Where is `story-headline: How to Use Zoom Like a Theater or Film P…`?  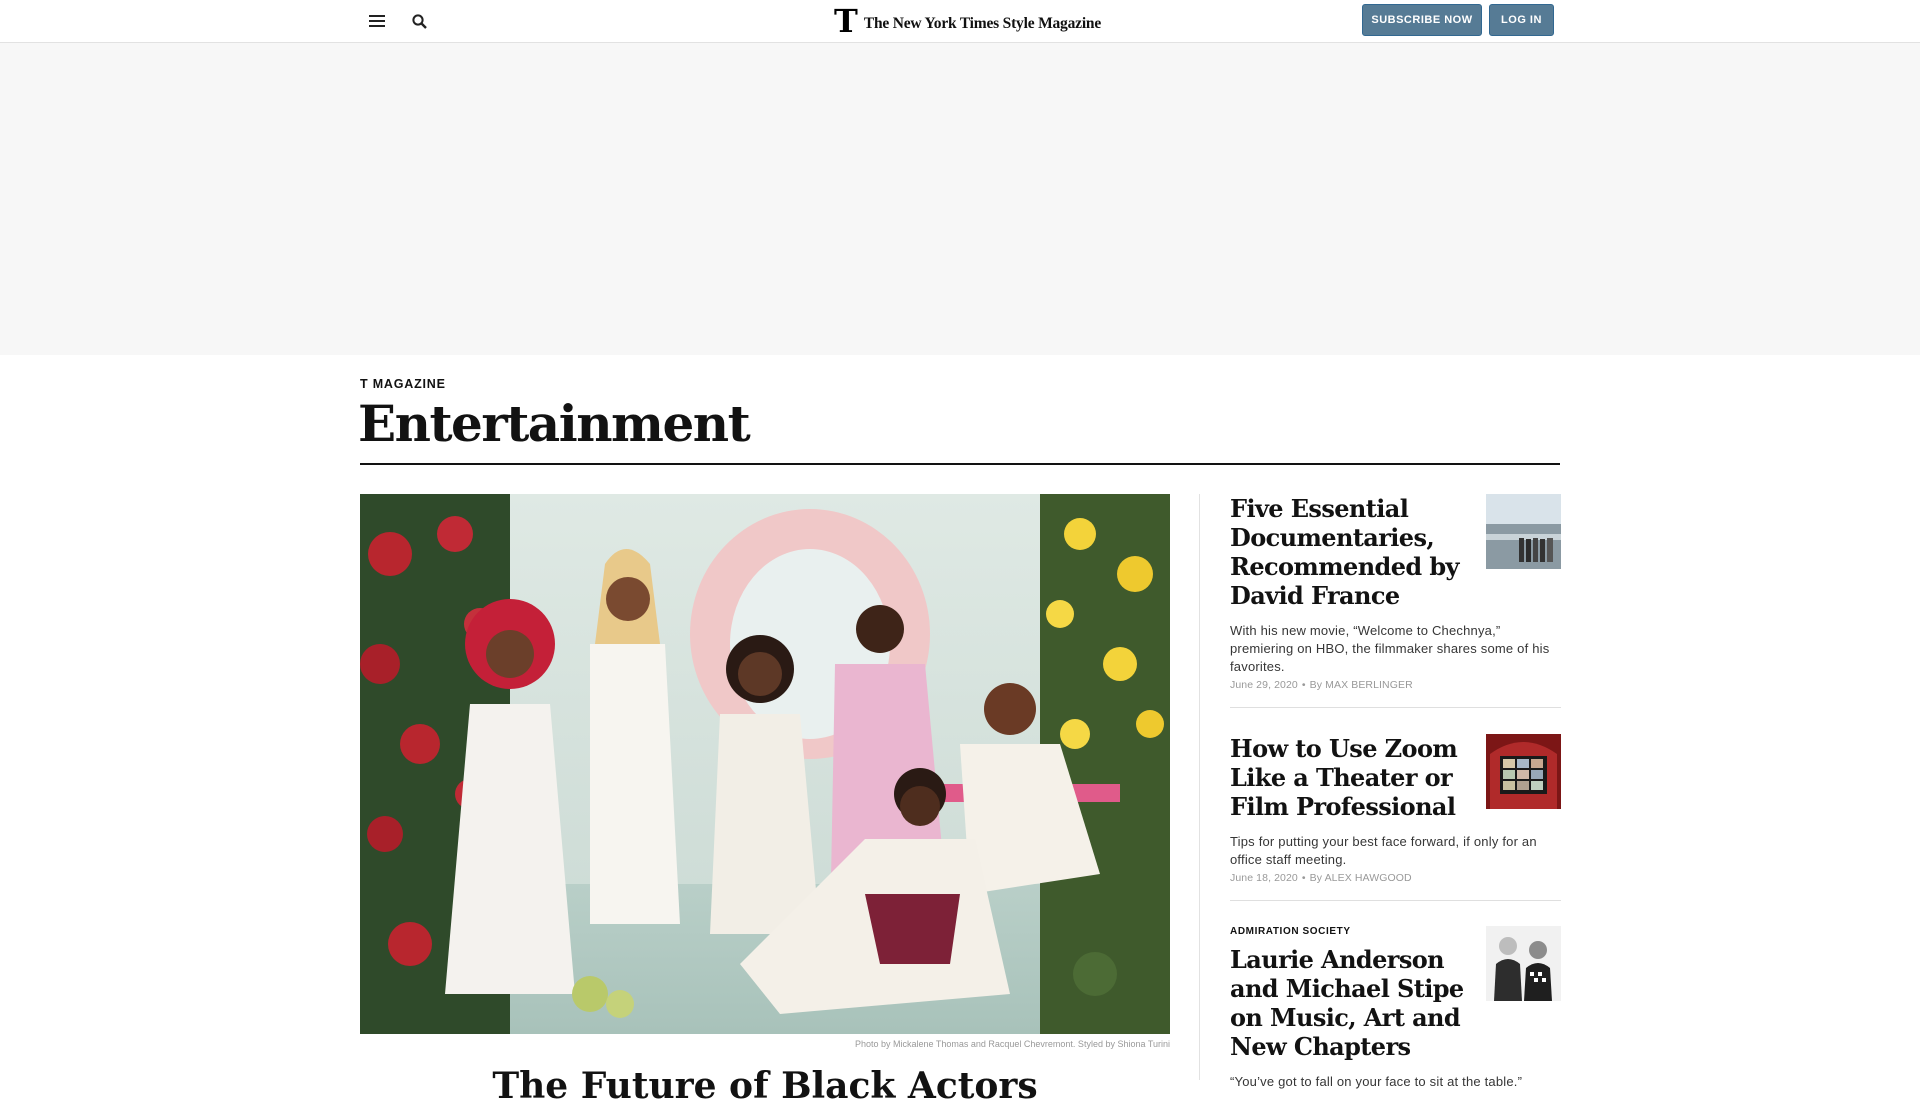 story-headline: How to Use Zoom Like a Theater or Film P… is located at coordinates (1352, 777).